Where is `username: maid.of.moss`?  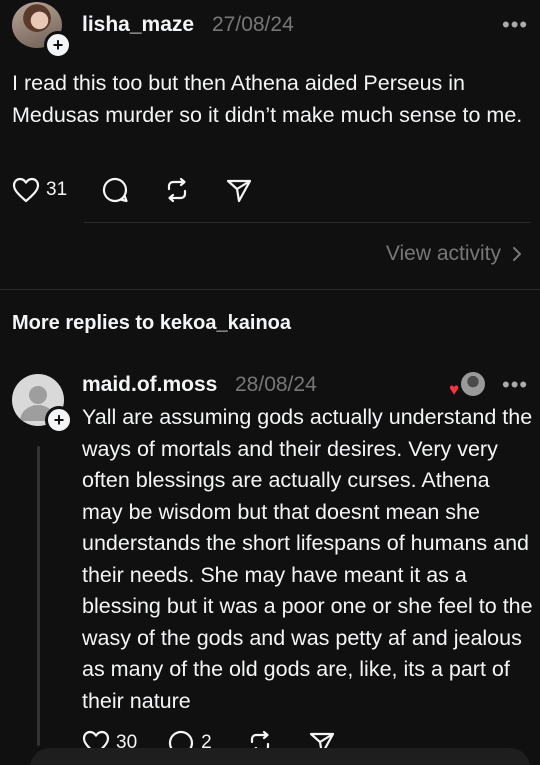
username: maid.of.moss is located at coordinates (149, 385).